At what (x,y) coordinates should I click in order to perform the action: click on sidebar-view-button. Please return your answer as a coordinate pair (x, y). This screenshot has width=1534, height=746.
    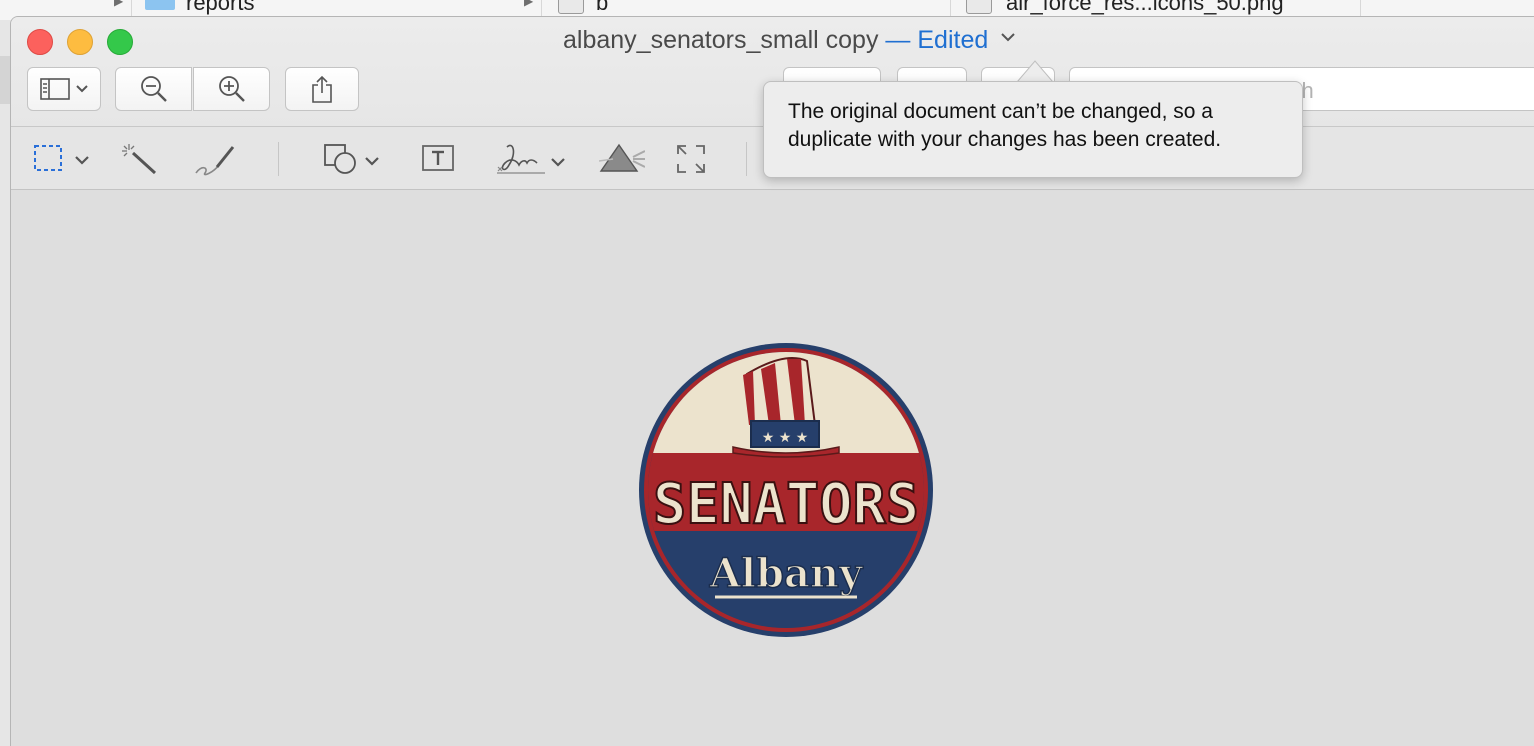
    Looking at the image, I should click on (64, 89).